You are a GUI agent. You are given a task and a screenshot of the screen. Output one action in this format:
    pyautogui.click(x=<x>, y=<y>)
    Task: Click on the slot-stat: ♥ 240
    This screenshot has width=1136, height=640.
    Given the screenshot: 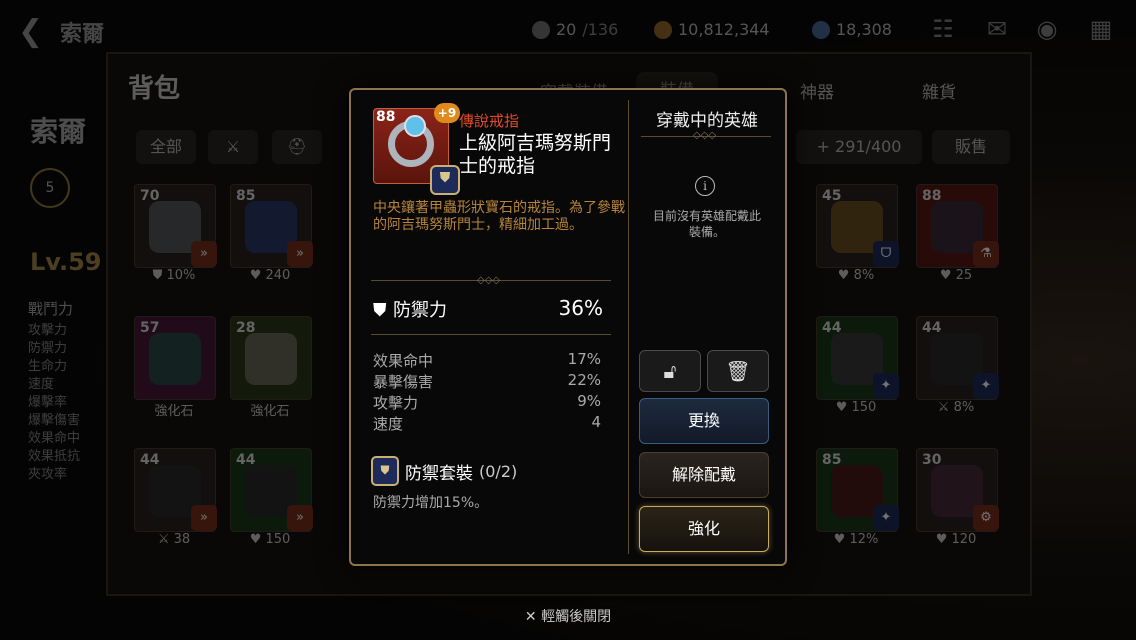 What is the action you would take?
    pyautogui.click(x=270, y=275)
    